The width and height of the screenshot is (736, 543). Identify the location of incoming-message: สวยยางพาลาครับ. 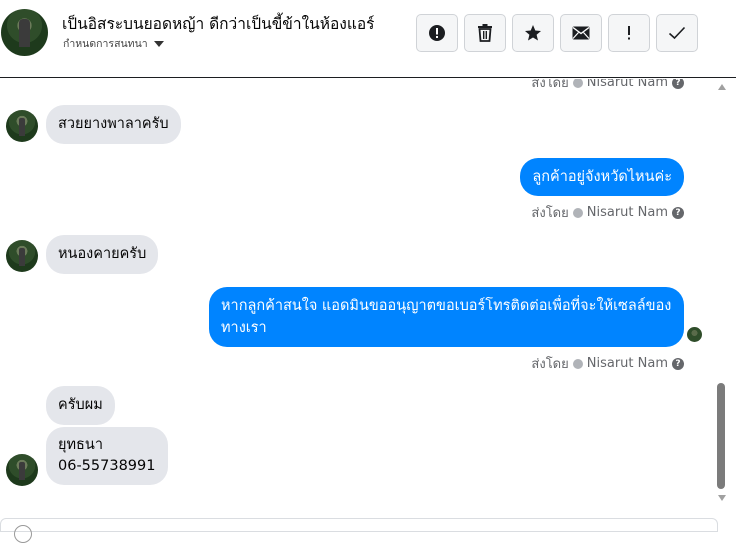
(113, 124).